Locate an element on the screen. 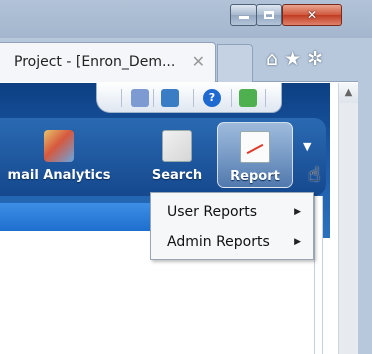 This screenshot has width=372, height=354. window-frame-right is located at coordinates (365, 196).